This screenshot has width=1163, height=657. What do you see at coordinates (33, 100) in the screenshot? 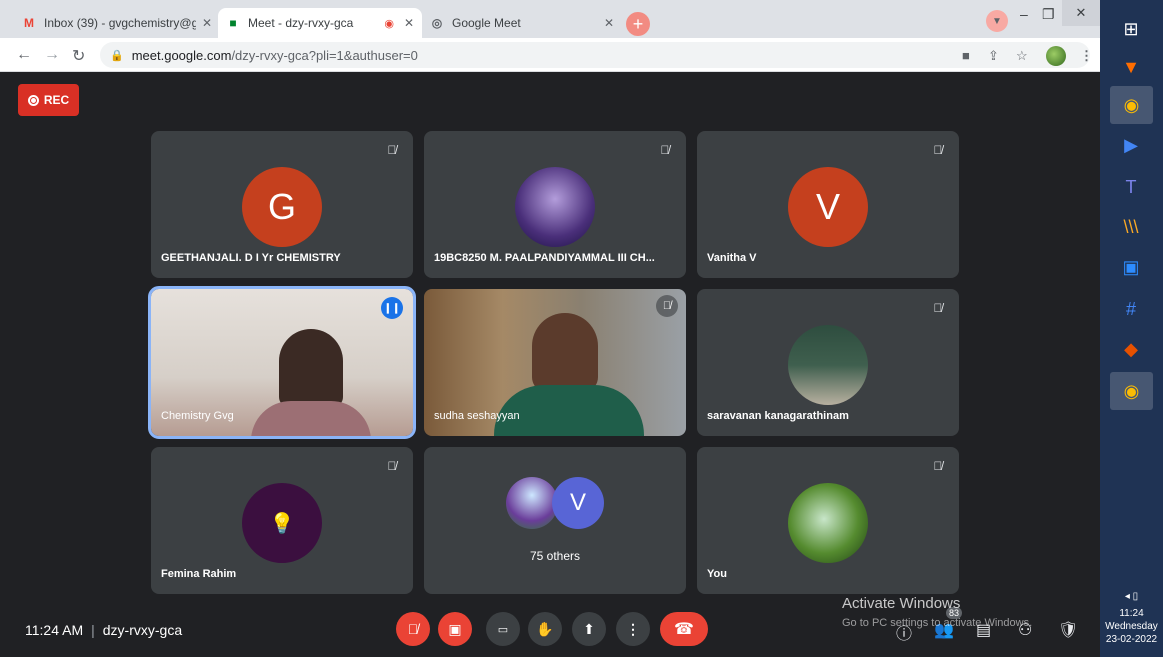
I see `record-icon` at bounding box center [33, 100].